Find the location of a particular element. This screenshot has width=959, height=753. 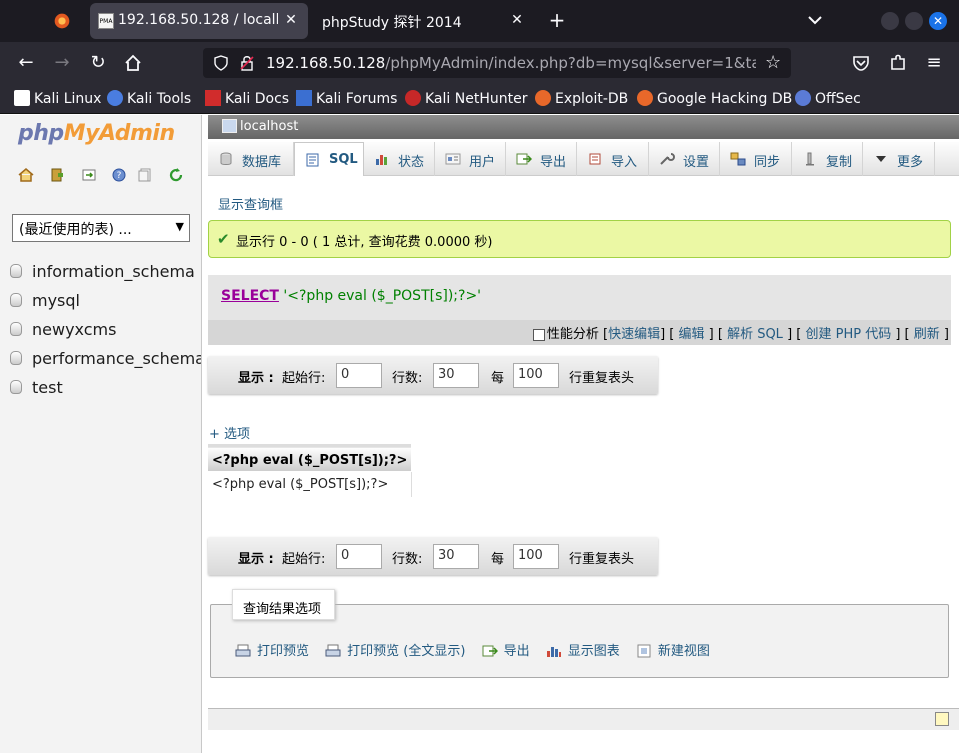

chevron-down-icon is located at coordinates (815, 20).